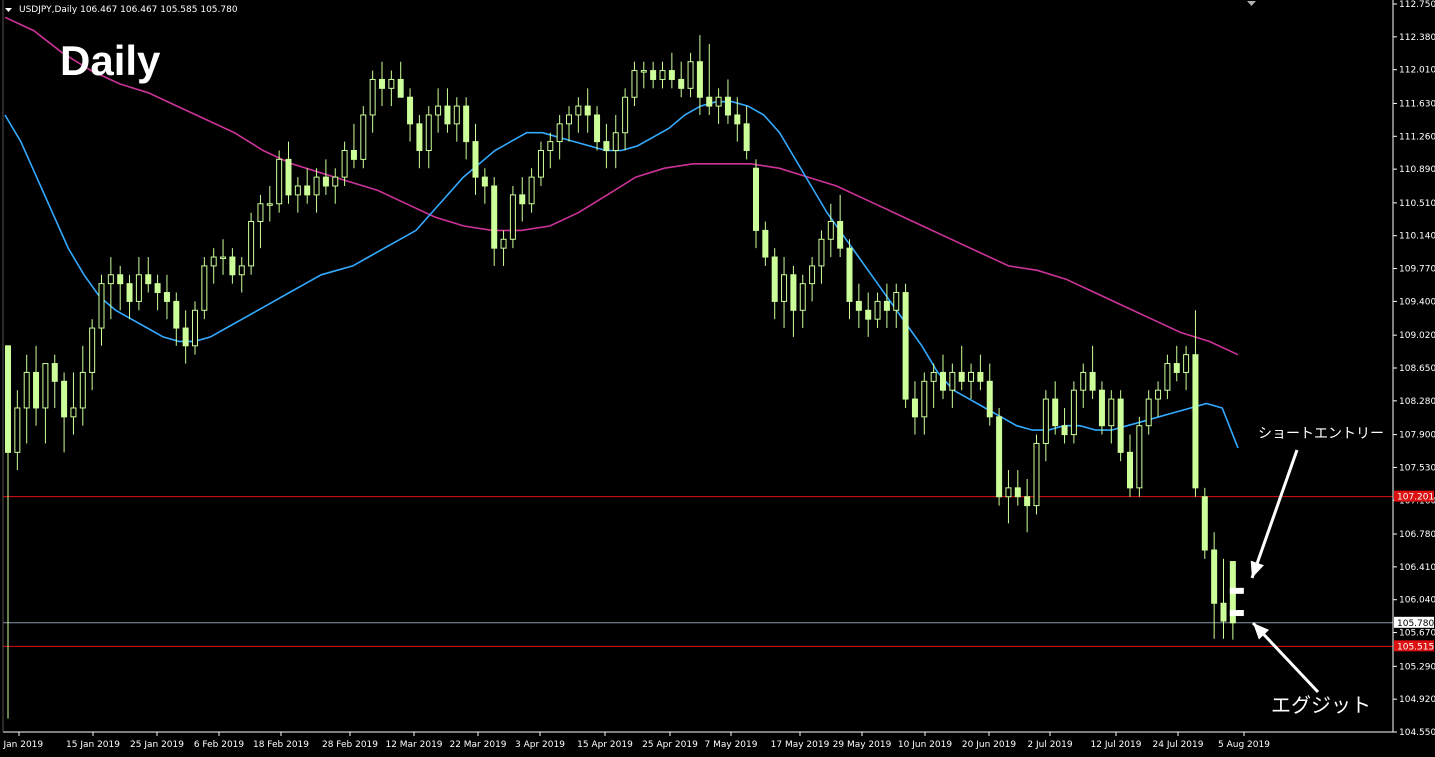 Image resolution: width=1435 pixels, height=757 pixels. I want to click on x-tick-label: 25 Jan 2019, so click(157, 745).